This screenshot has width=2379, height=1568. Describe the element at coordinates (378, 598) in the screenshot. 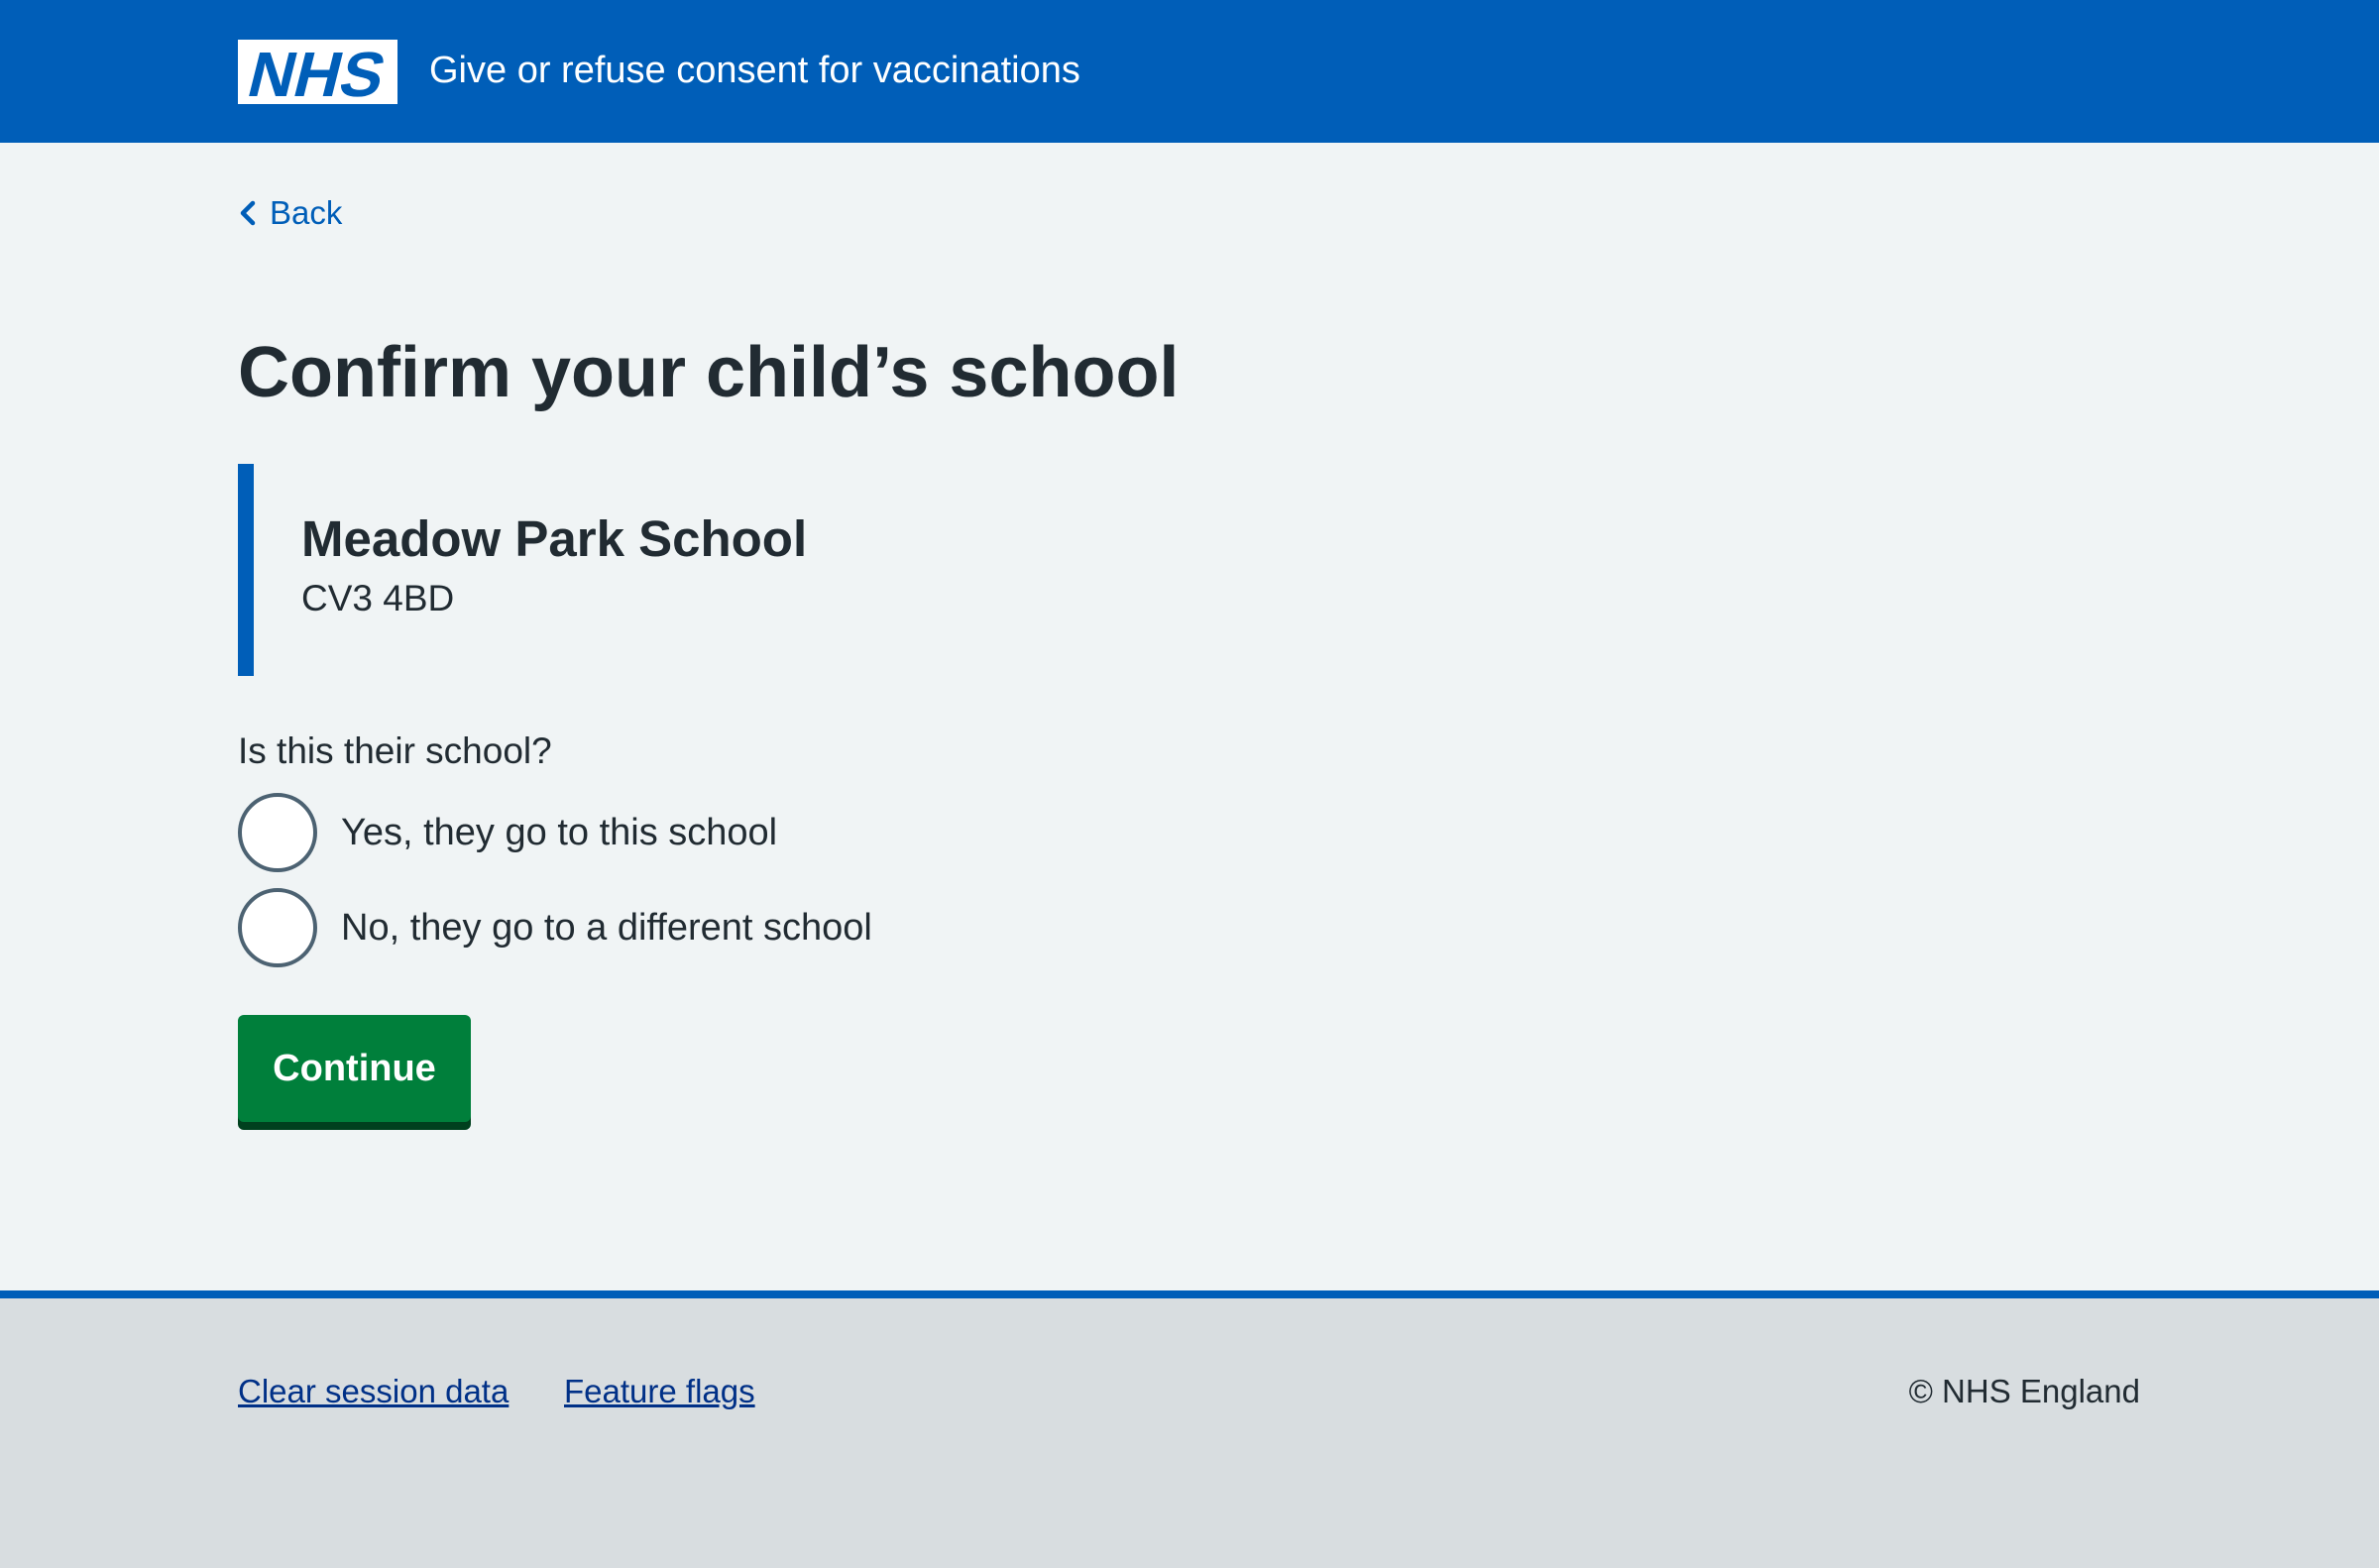

I see `school-postcode: CV3 4BD` at that location.